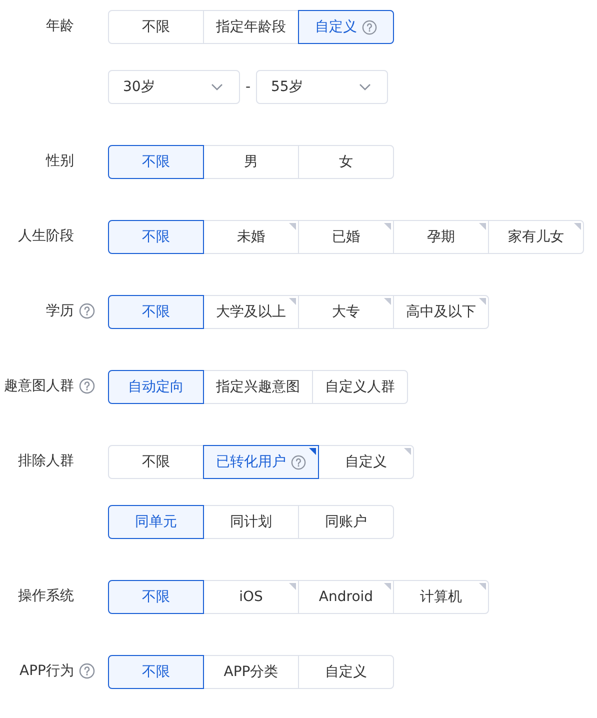 This screenshot has width=597, height=718. Describe the element at coordinates (346, 522) in the screenshot. I see `option-button: 同账户` at that location.